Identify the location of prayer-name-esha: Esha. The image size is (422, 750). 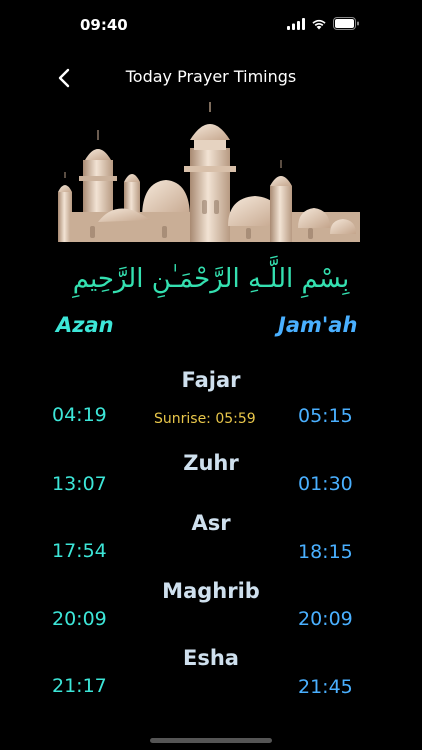
(211, 658).